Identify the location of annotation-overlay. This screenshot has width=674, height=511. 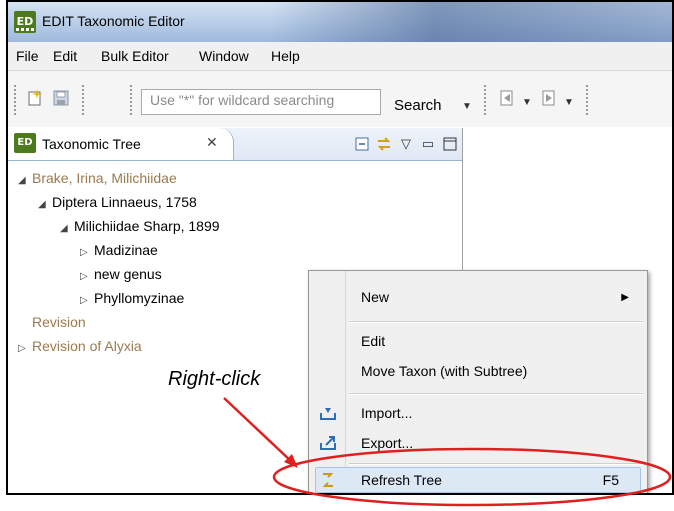
(447, 452).